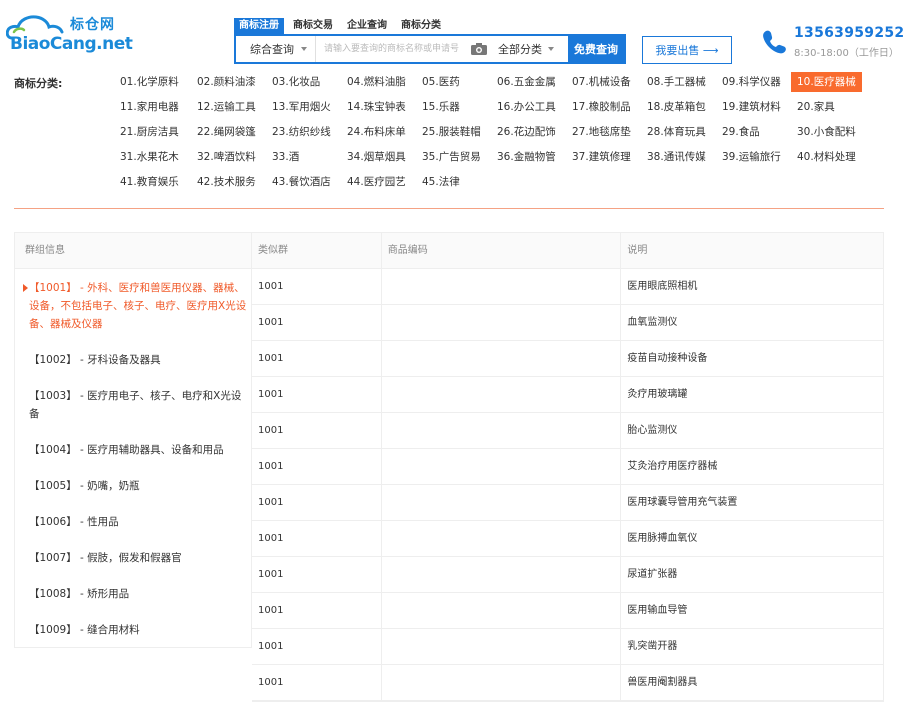  I want to click on category-item: 08.手工器械, so click(676, 82).